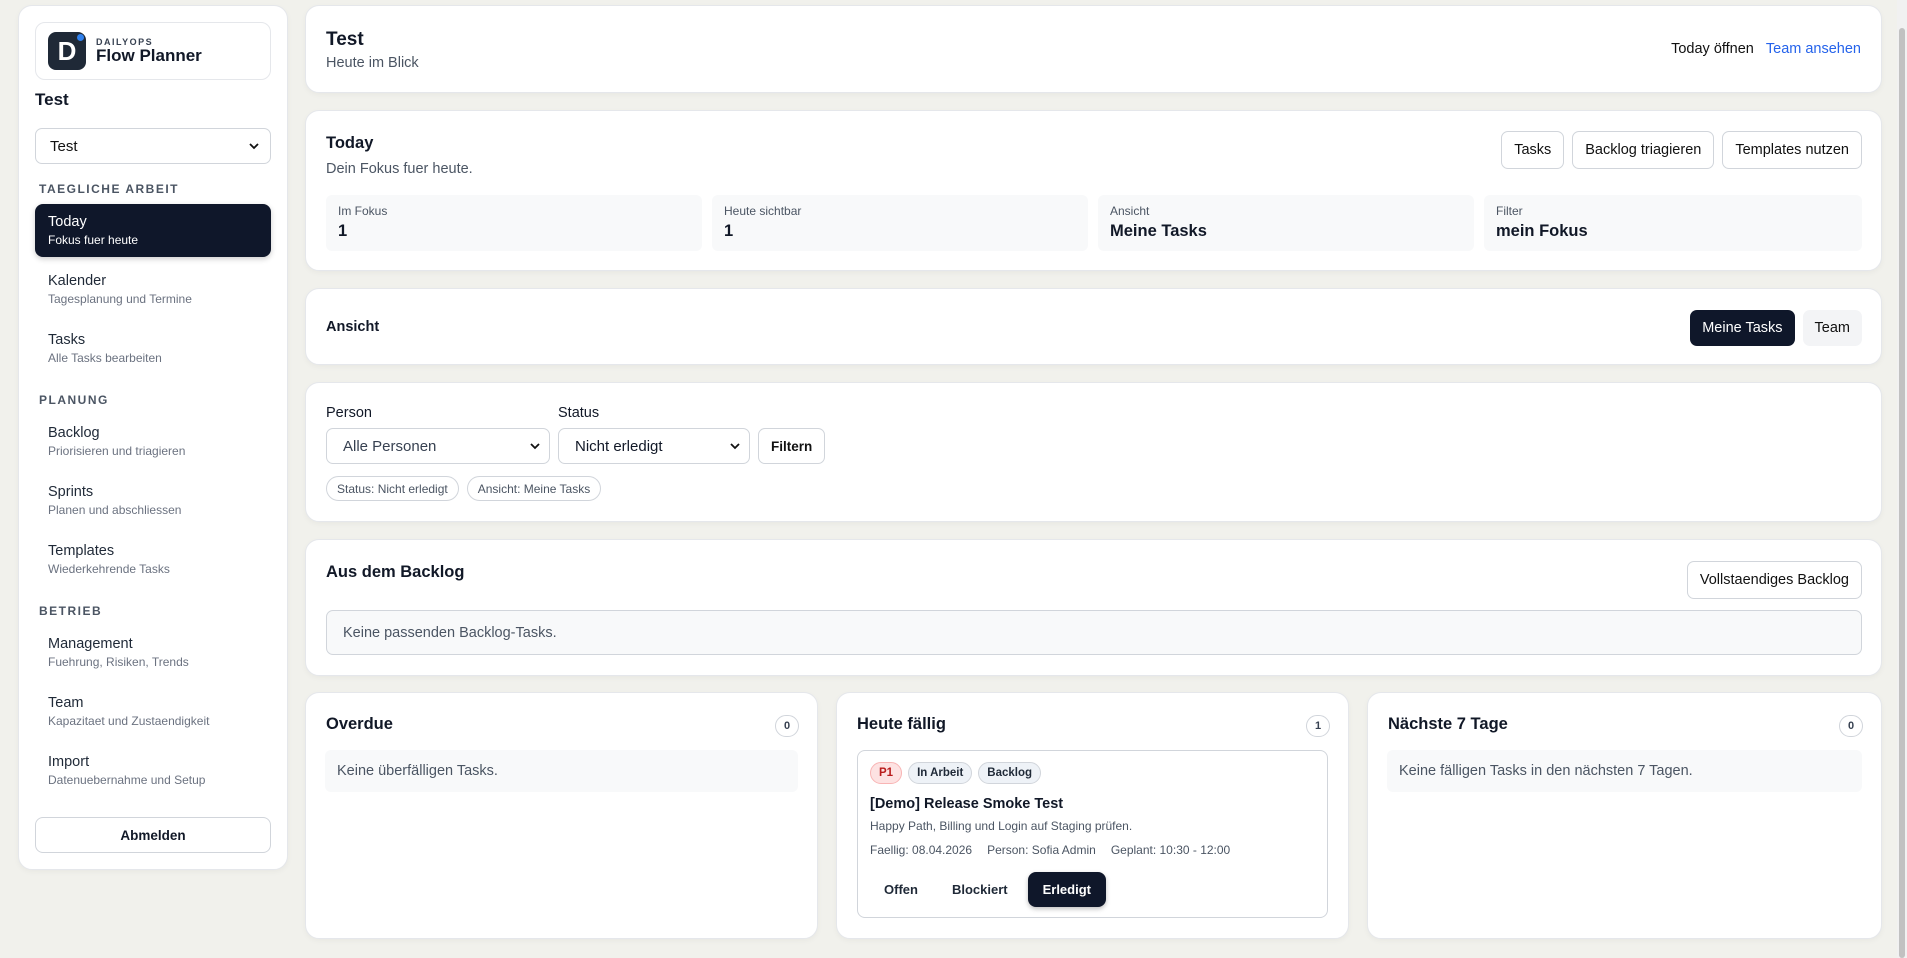 The height and width of the screenshot is (958, 1907). I want to click on view-chip: Ansicht: Meine Tasks, so click(534, 488).